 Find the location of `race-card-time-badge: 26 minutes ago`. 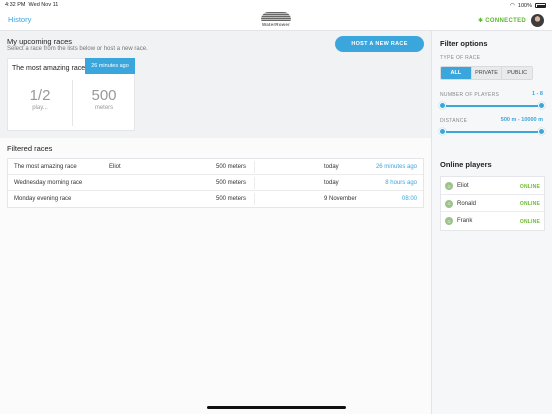

race-card-time-badge: 26 minutes ago is located at coordinates (110, 66).